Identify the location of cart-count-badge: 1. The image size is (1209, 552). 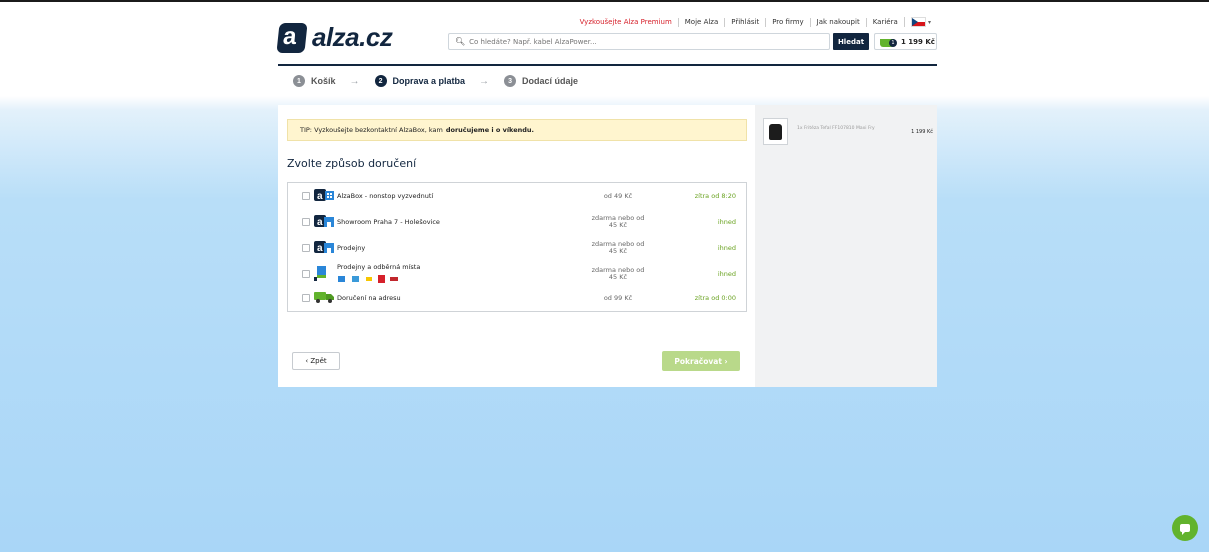
(893, 43).